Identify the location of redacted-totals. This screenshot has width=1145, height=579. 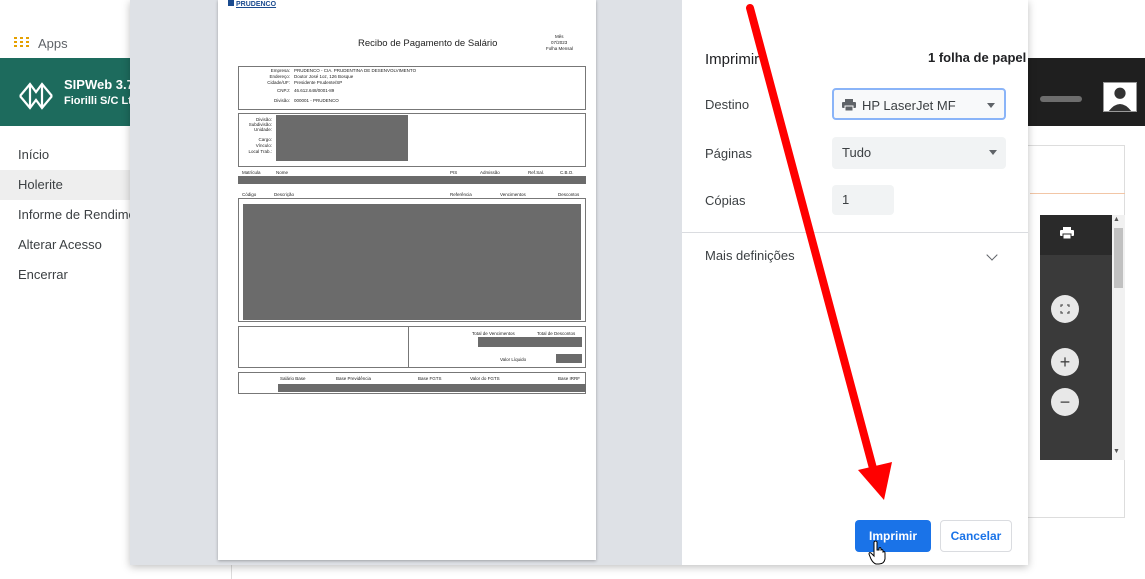
(530, 342).